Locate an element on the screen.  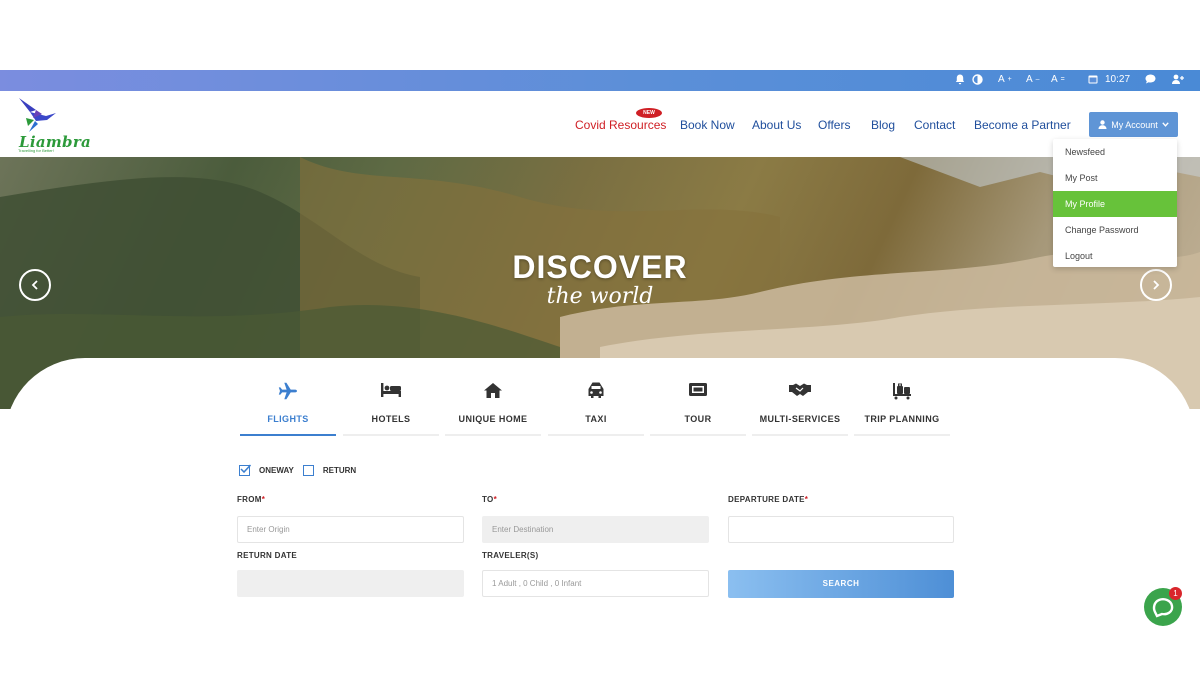
font-small-label: A is located at coordinates (1001, 79).